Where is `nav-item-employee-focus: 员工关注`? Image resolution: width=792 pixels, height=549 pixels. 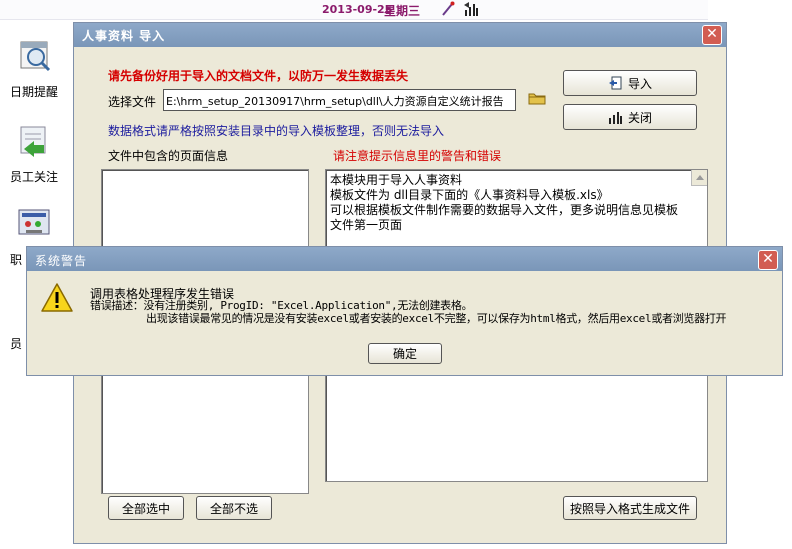
nav-item-employee-focus: 员工关注 is located at coordinates (34, 154).